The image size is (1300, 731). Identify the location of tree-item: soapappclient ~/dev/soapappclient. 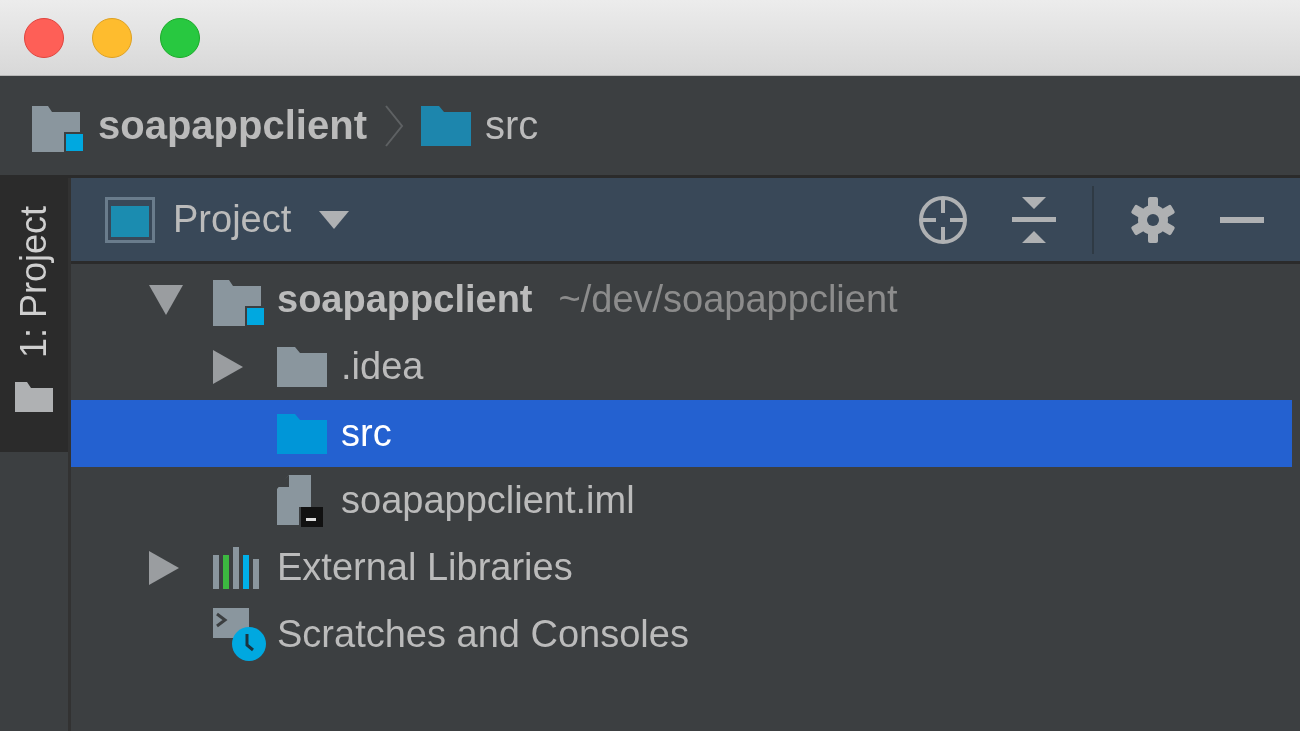
(681, 299).